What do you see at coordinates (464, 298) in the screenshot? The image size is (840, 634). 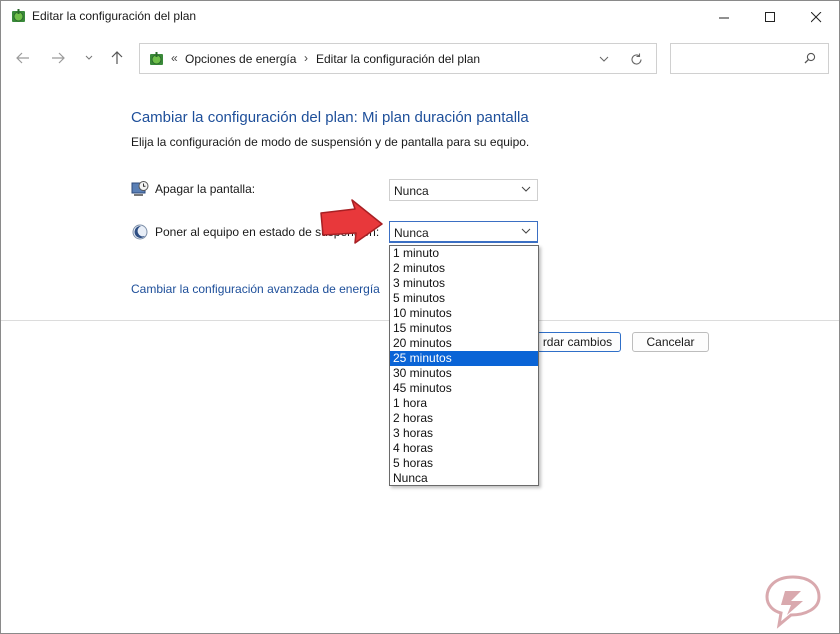 I see `option-5-minutos: 5 minutos` at bounding box center [464, 298].